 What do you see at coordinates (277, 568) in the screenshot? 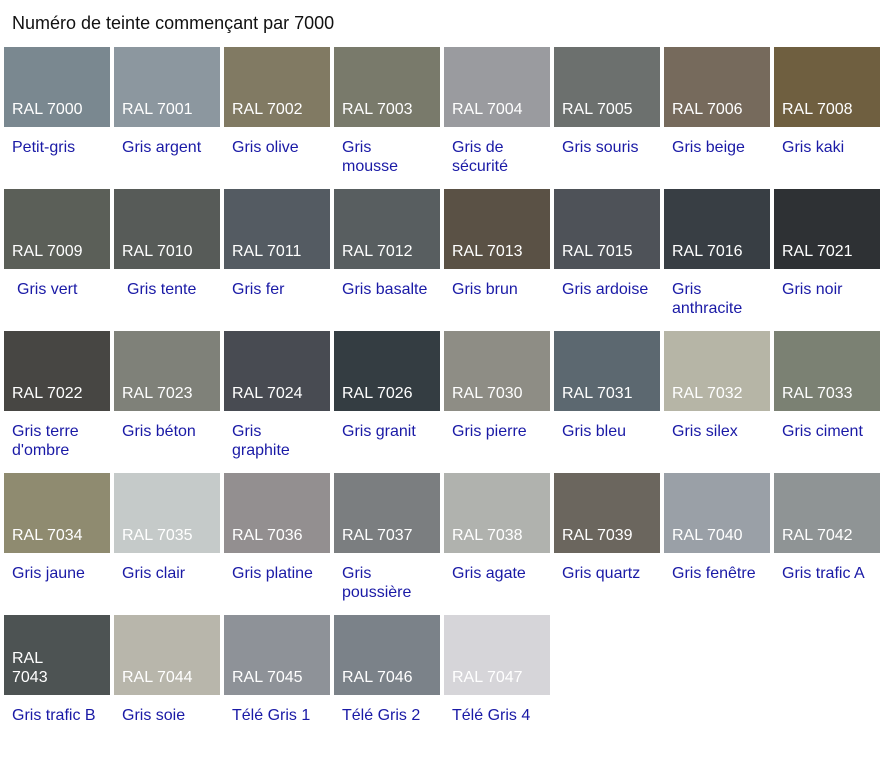
I see `color-name-link: Gris platine` at bounding box center [277, 568].